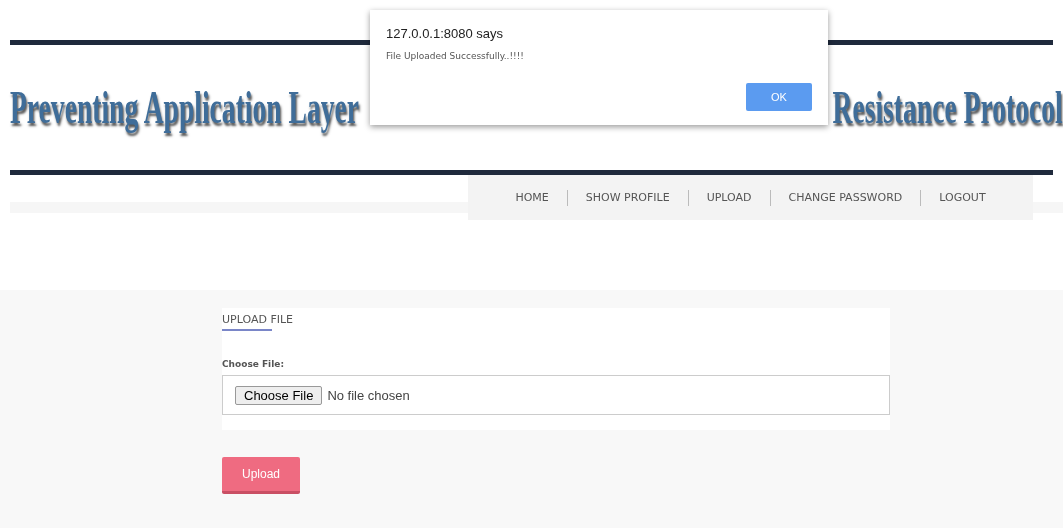 The height and width of the screenshot is (528, 1063). Describe the element at coordinates (185, 107) in the screenshot. I see `banner-title: Preventing Application Layer` at that location.